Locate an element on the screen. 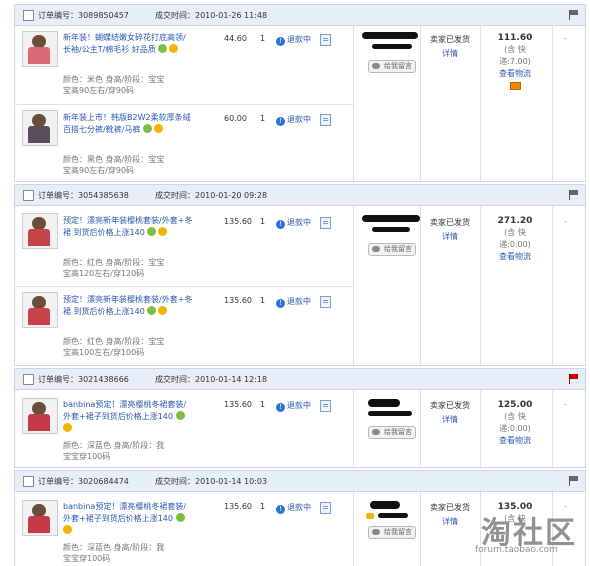  order-total: 125.00 (含 快 递:0.00) 查看物流 is located at coordinates (515, 423).